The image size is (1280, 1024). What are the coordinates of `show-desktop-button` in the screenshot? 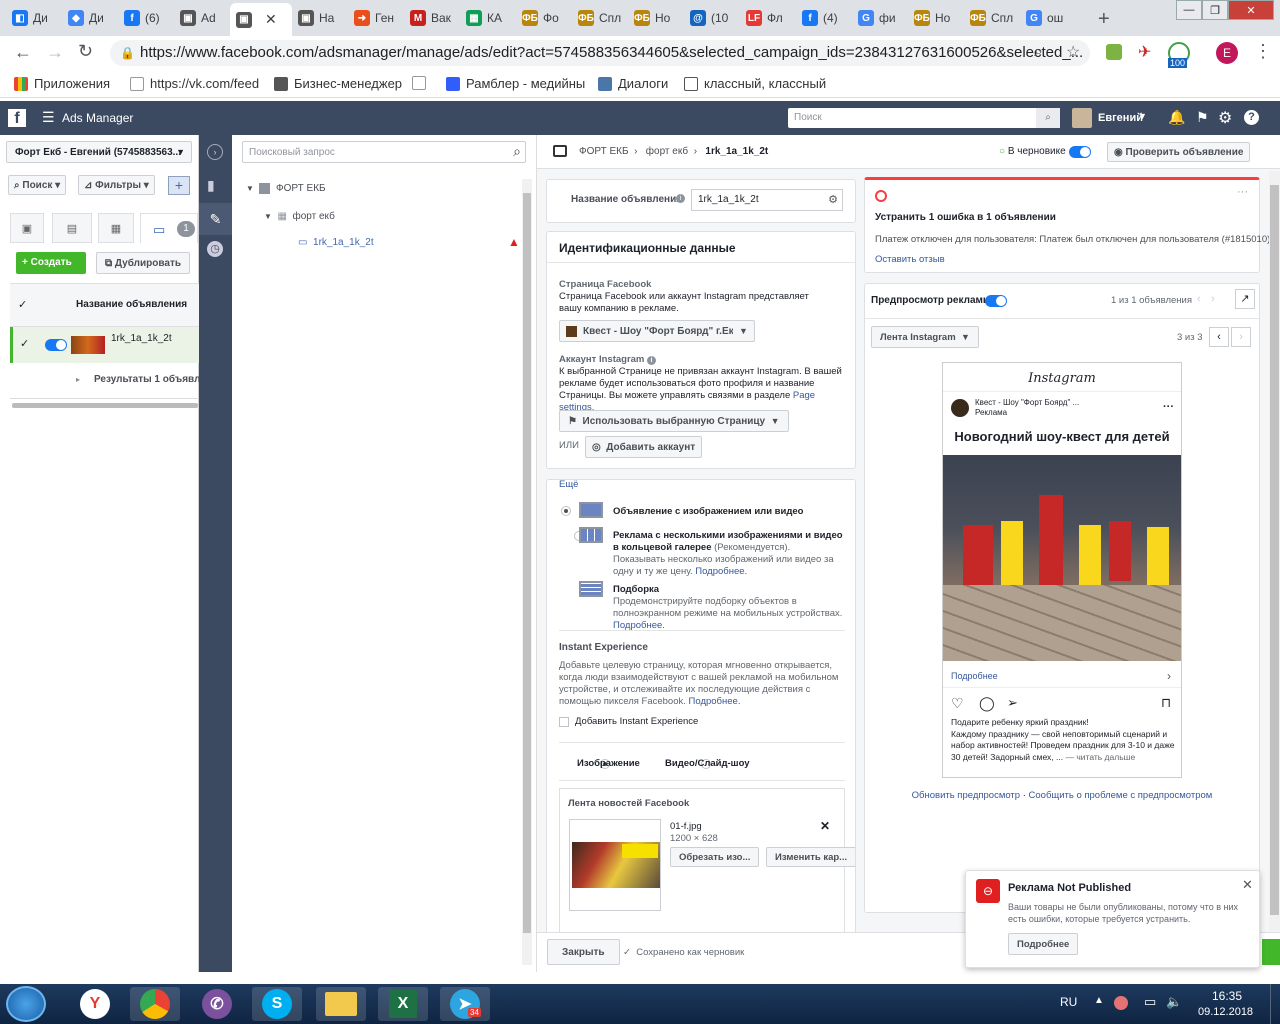 It's located at (1275, 1004).